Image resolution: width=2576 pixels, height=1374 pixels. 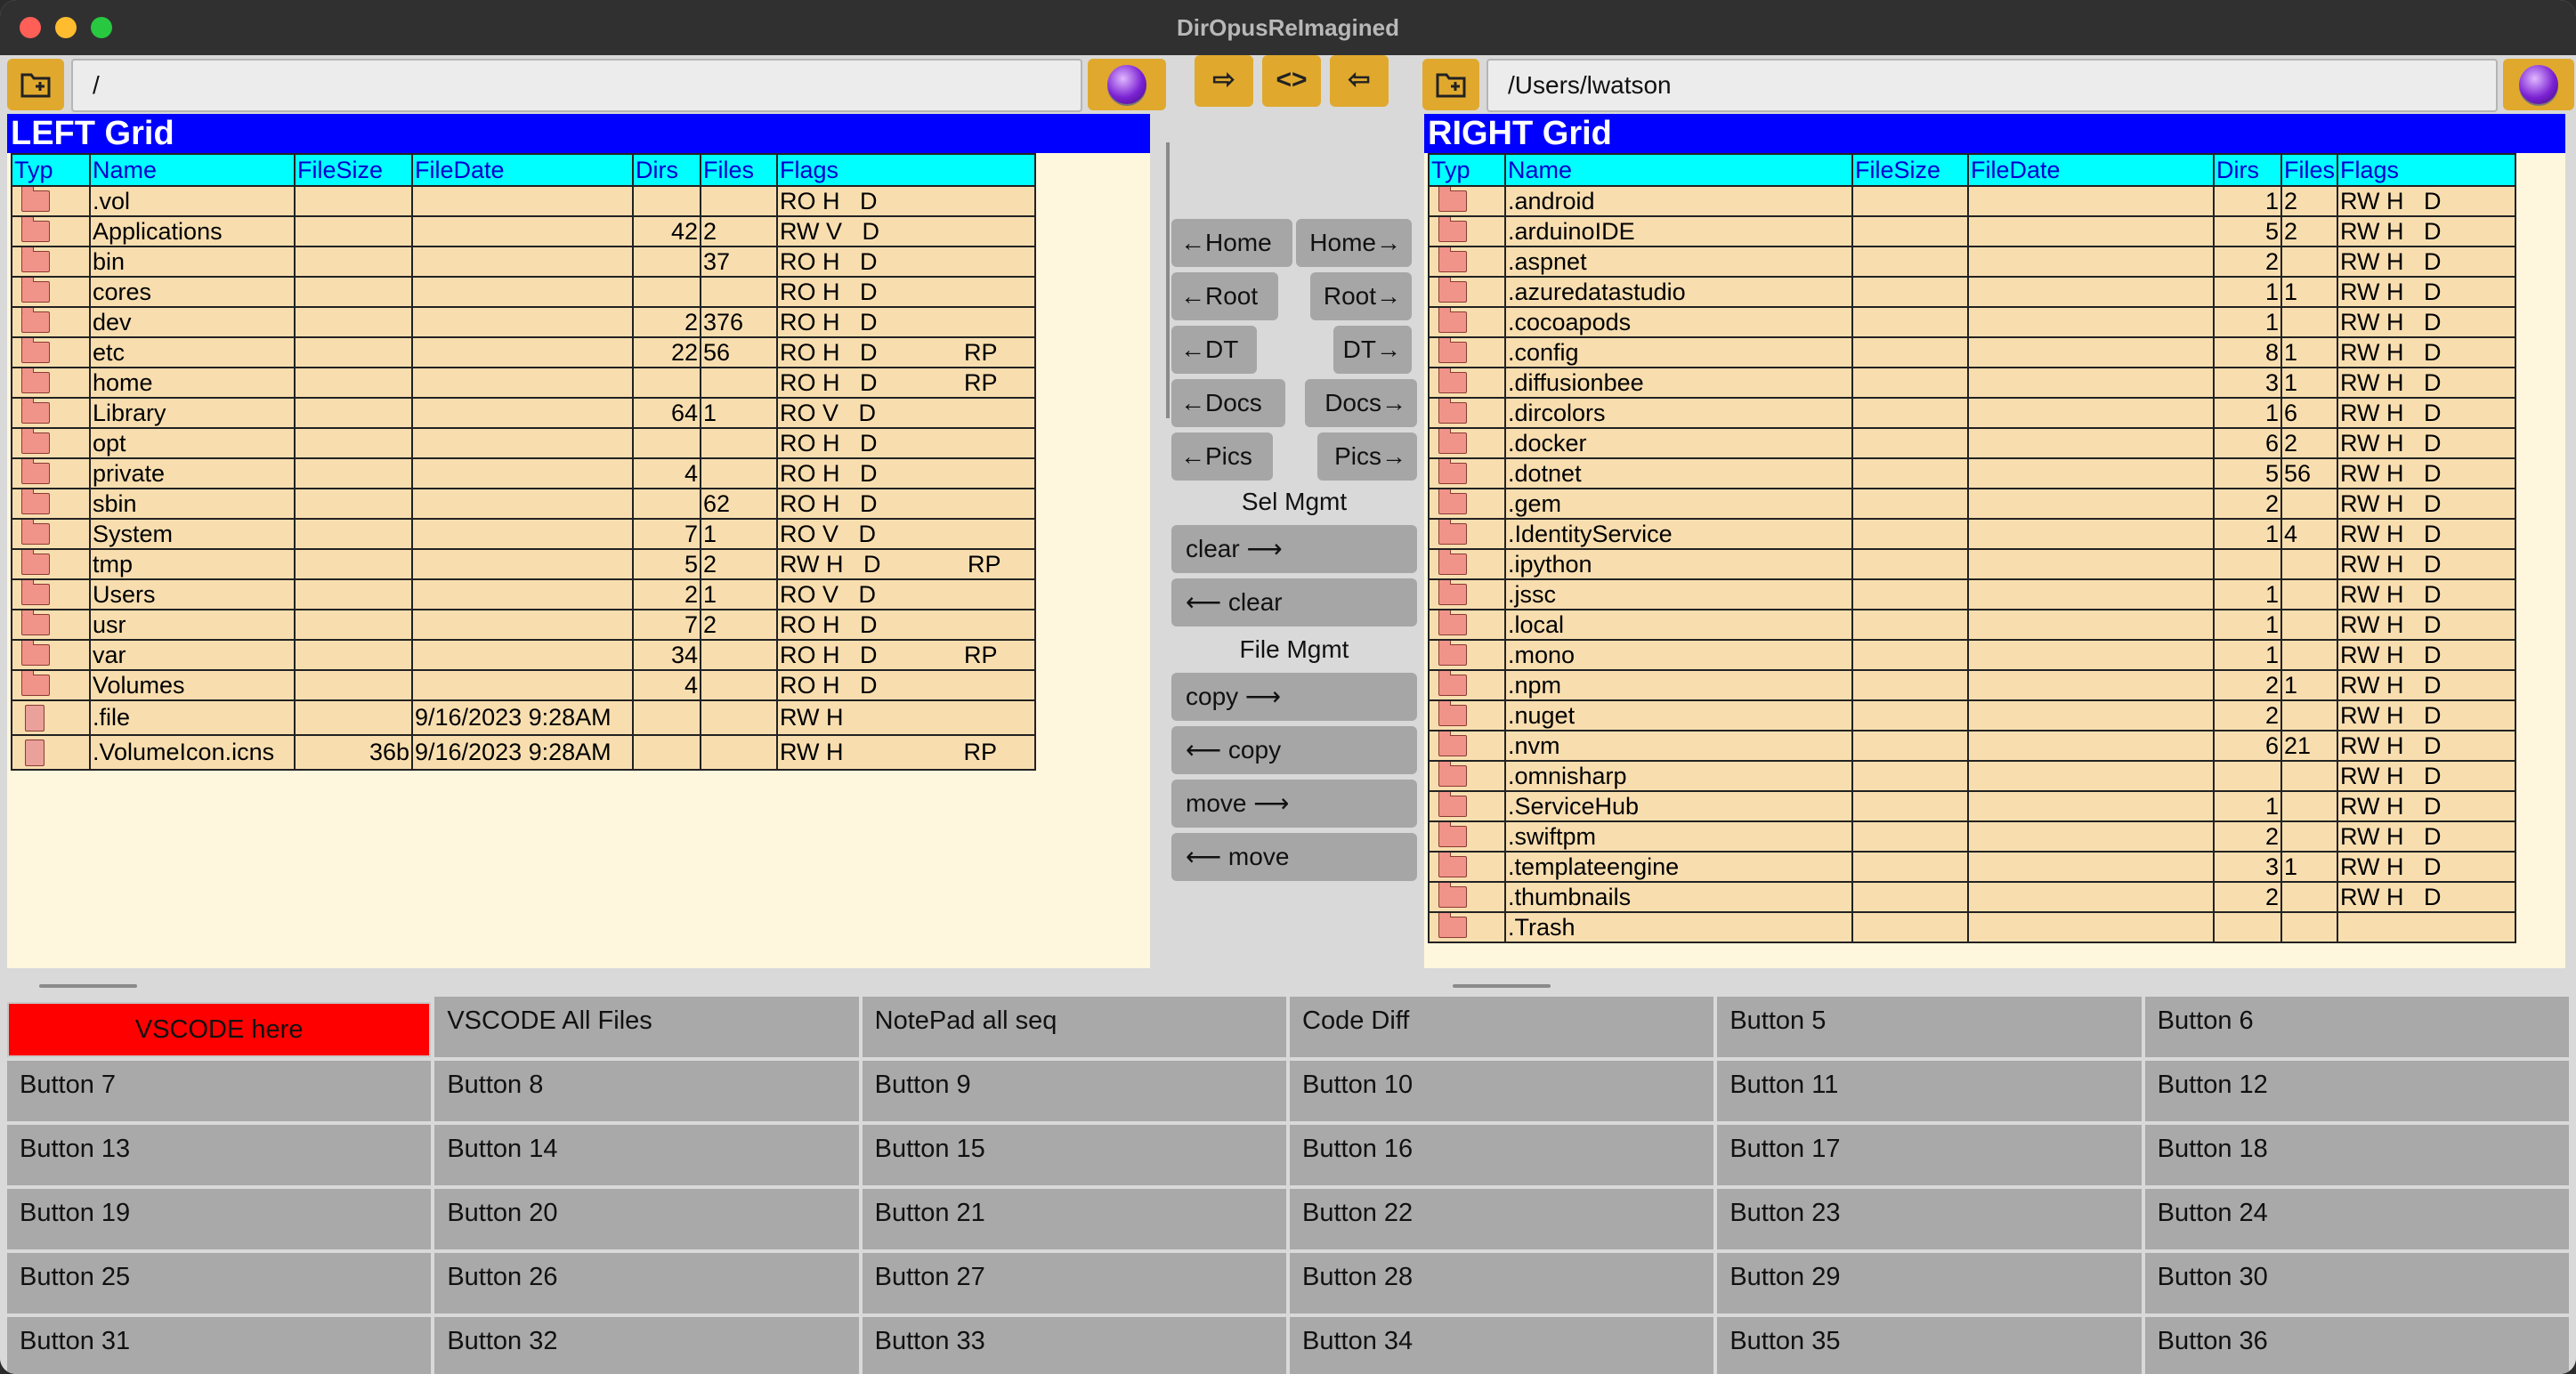 What do you see at coordinates (1992, 85) in the screenshot?
I see `right-path-input: /Users/lwatson` at bounding box center [1992, 85].